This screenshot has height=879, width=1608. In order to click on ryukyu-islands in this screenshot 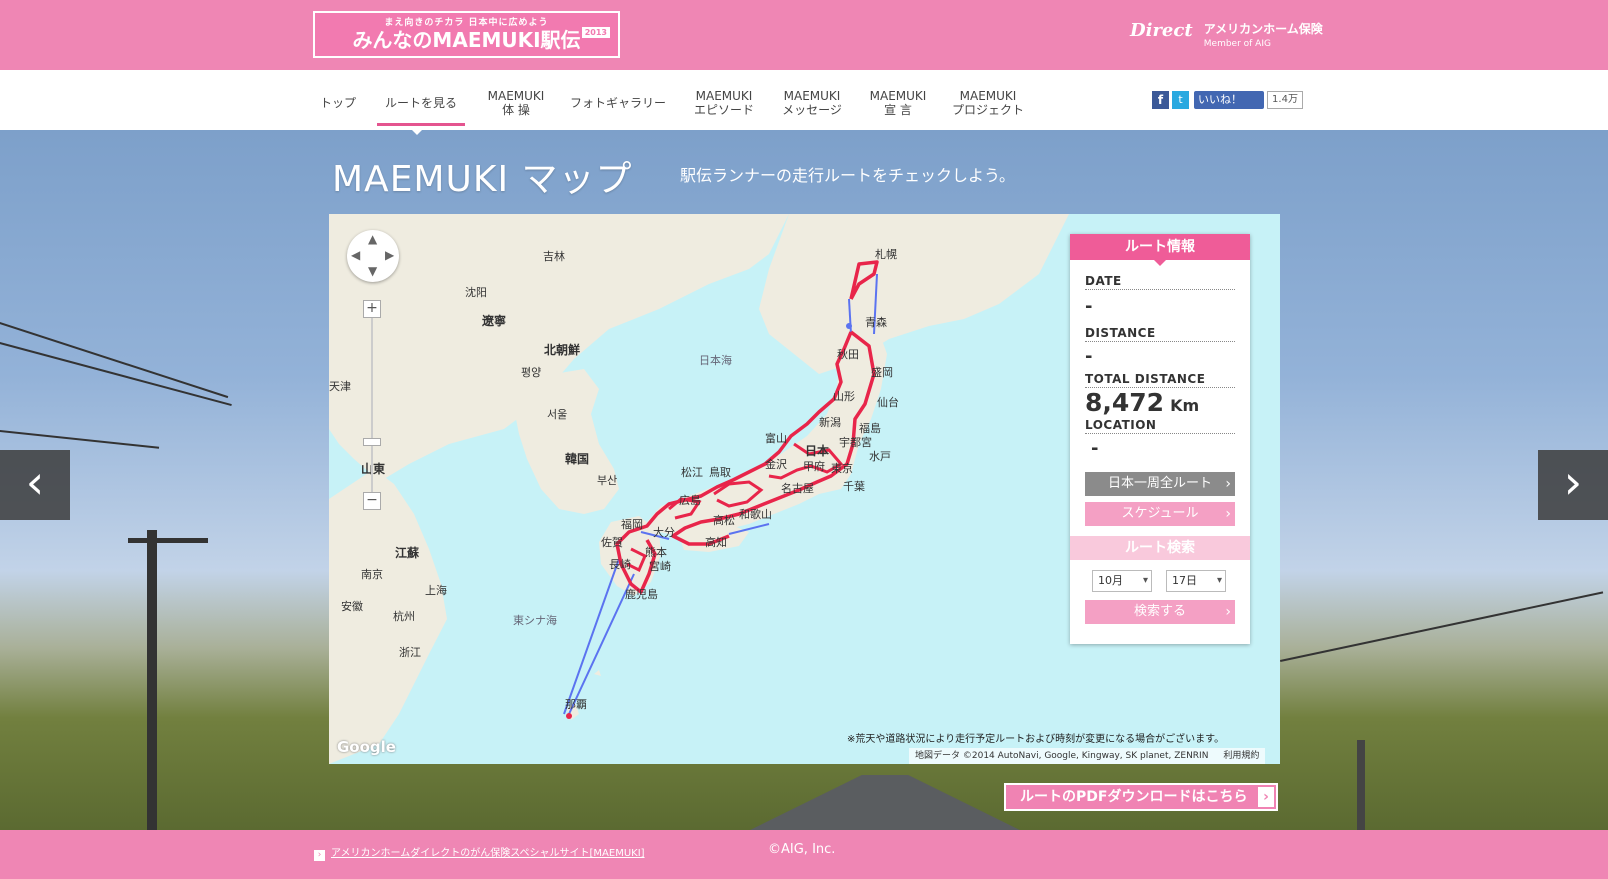, I will do `click(584, 695)`.